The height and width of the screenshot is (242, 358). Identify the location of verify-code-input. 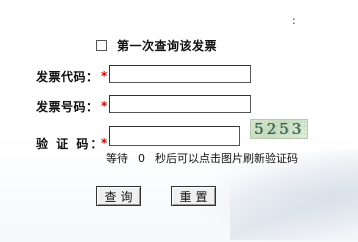
(174, 136).